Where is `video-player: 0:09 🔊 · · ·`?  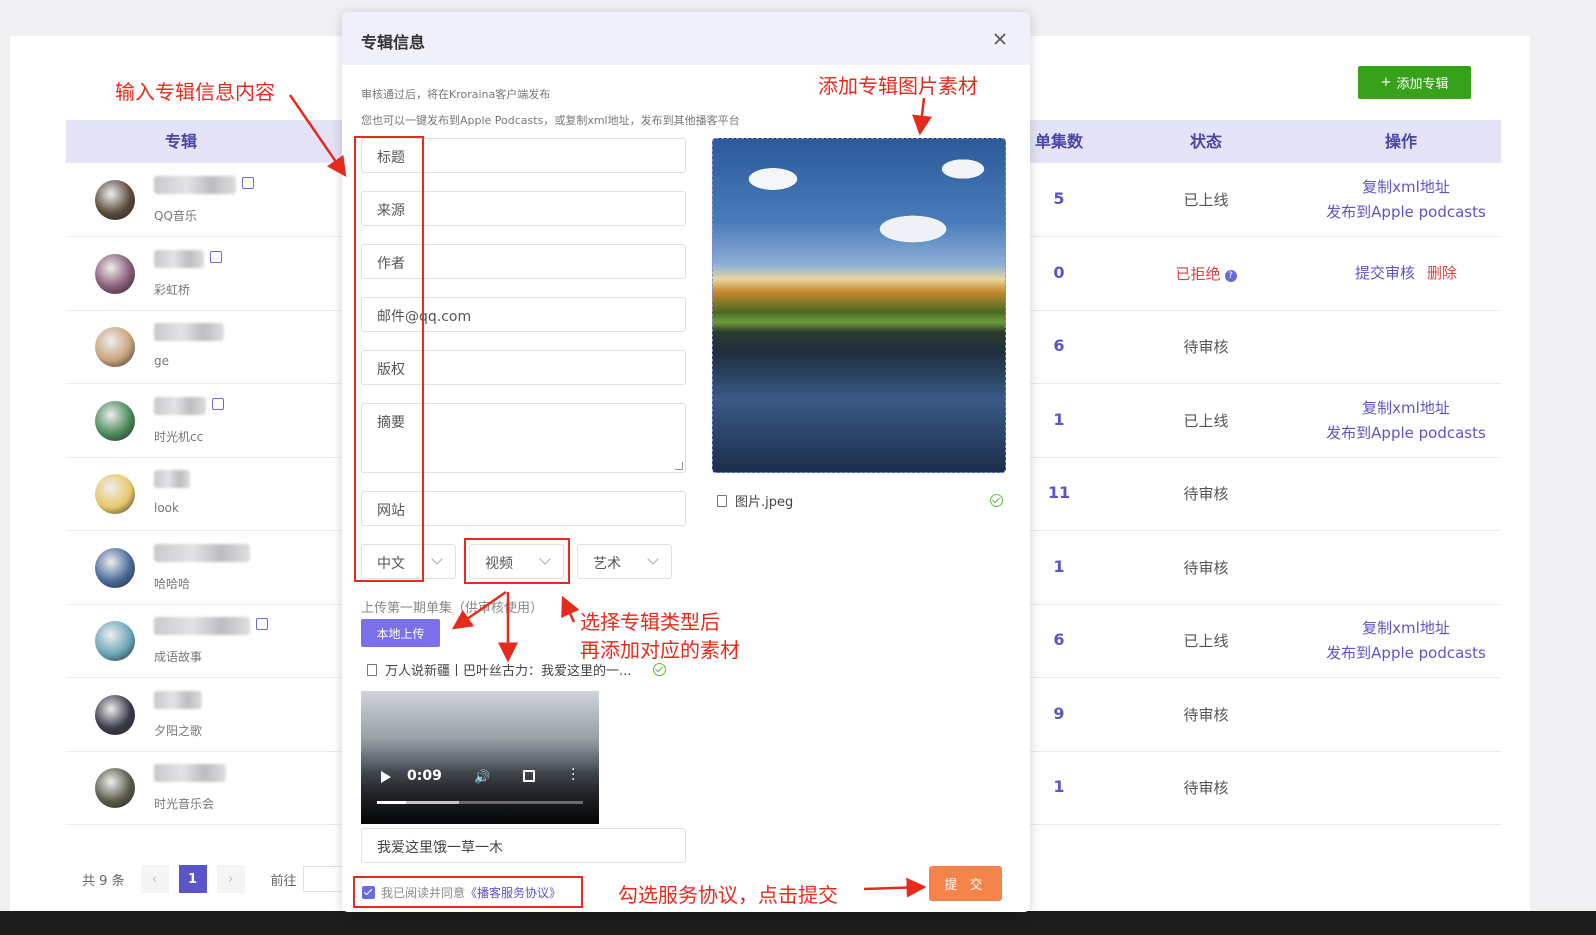 video-player: 0:09 🔊 · · · is located at coordinates (480, 757).